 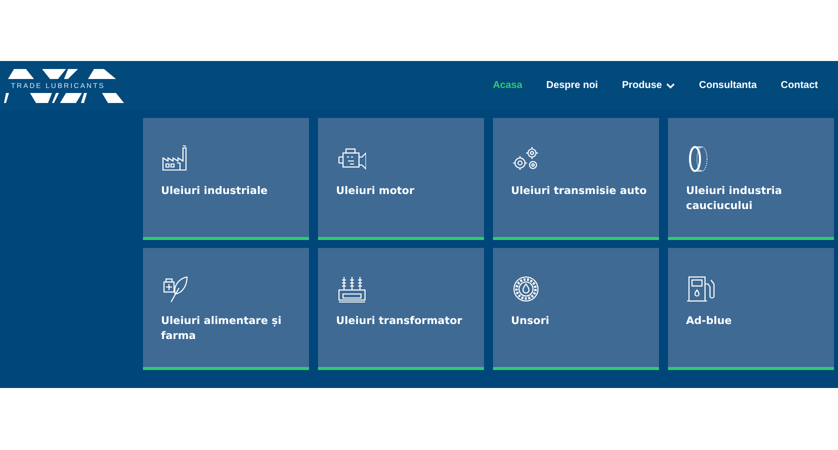 What do you see at coordinates (226, 179) in the screenshot?
I see `category-card: Uleiuri industriale` at bounding box center [226, 179].